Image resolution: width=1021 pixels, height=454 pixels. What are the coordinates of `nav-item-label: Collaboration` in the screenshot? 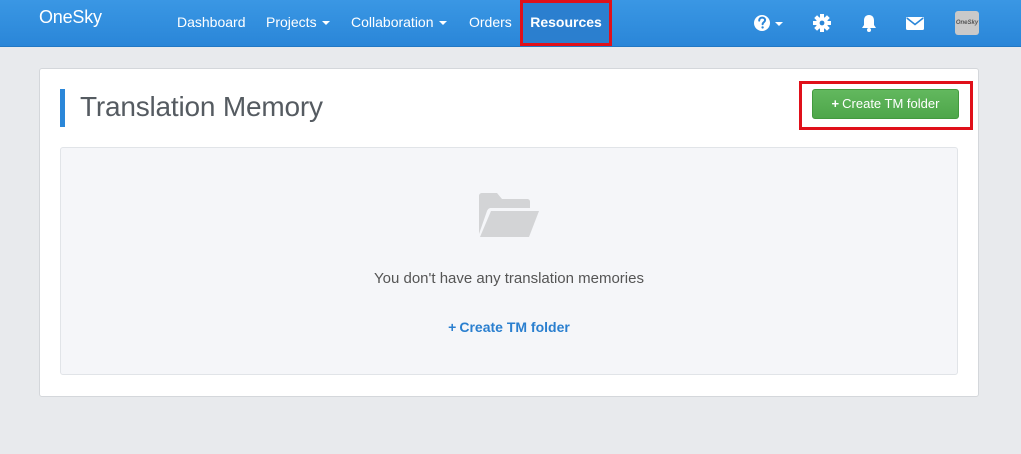 It's located at (392, 22).